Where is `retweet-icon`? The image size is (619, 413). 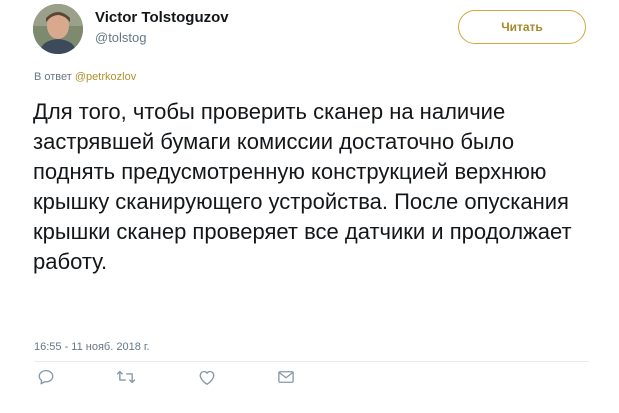
retweet-icon is located at coordinates (126, 377).